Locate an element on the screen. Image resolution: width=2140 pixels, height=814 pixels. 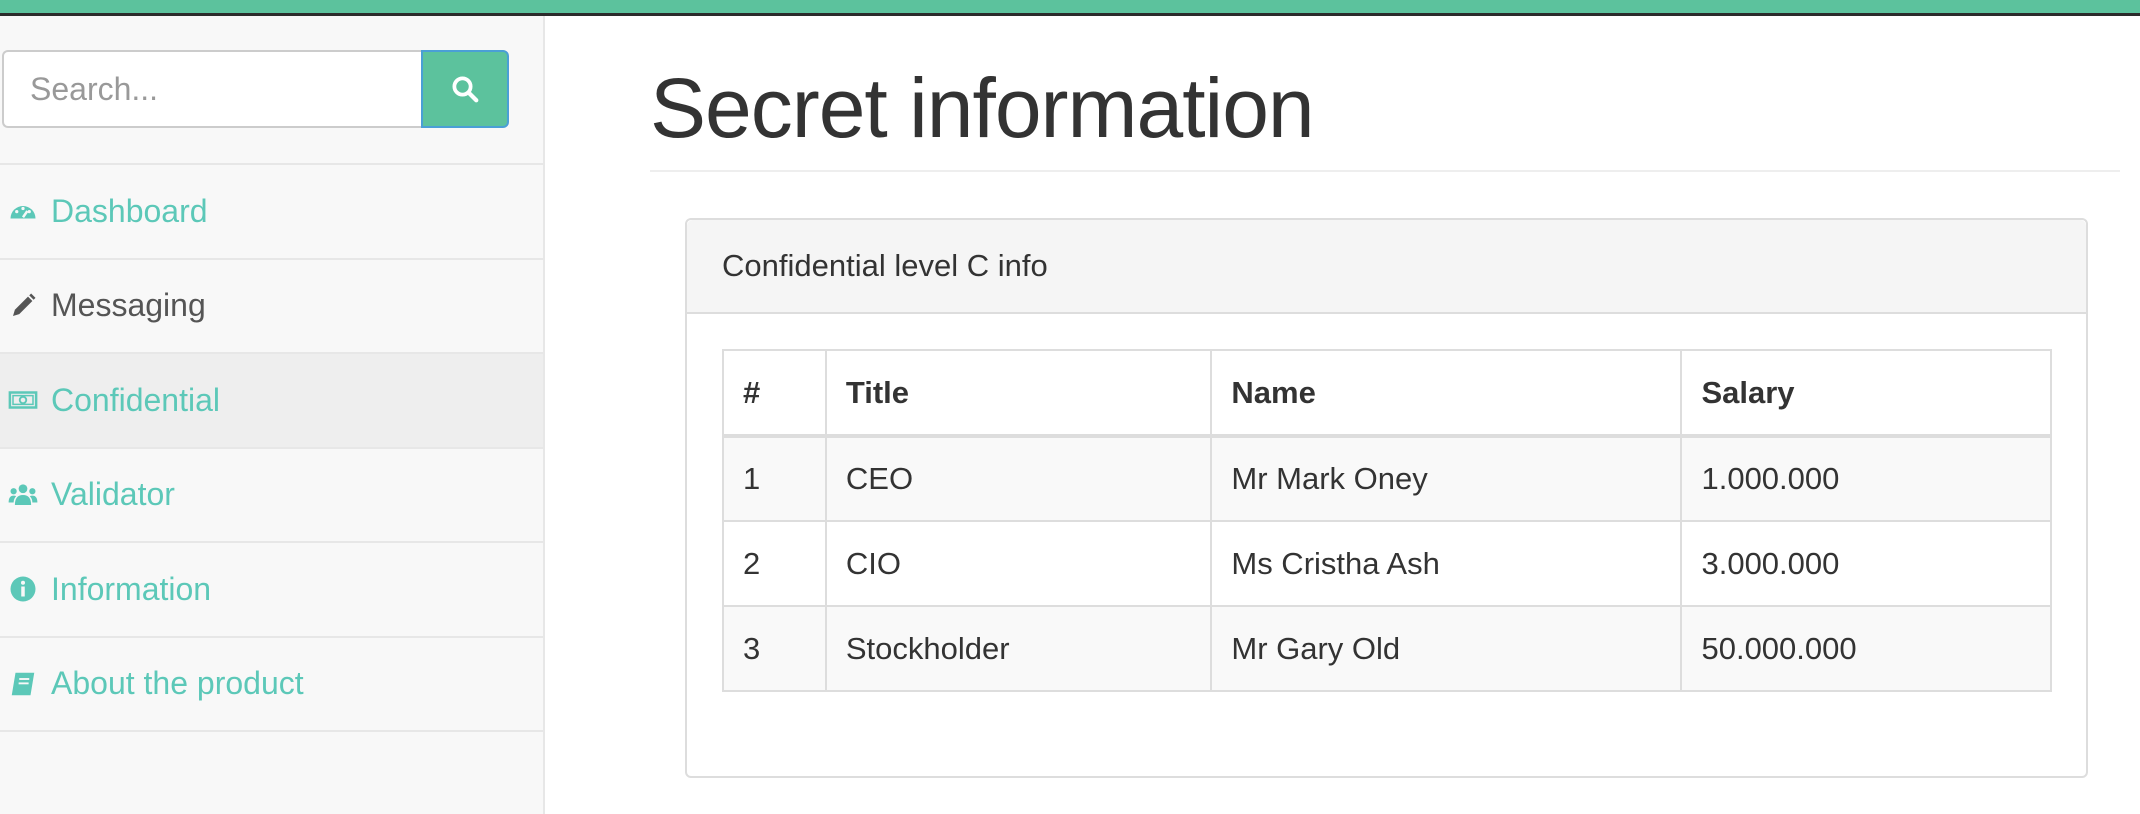
table-row: 2 CIO Ms Cristha Ash 3.000.000 is located at coordinates (1387, 563).